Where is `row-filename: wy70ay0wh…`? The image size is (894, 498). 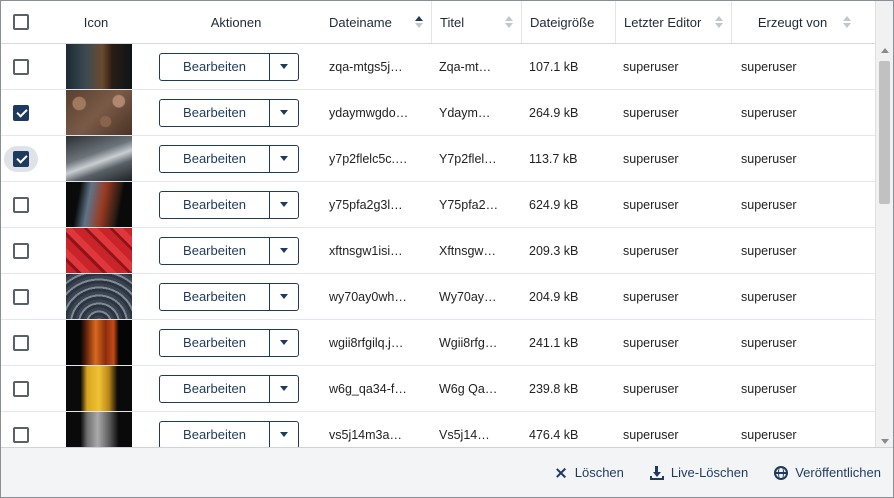
row-filename: wy70ay0wh… is located at coordinates (376, 296).